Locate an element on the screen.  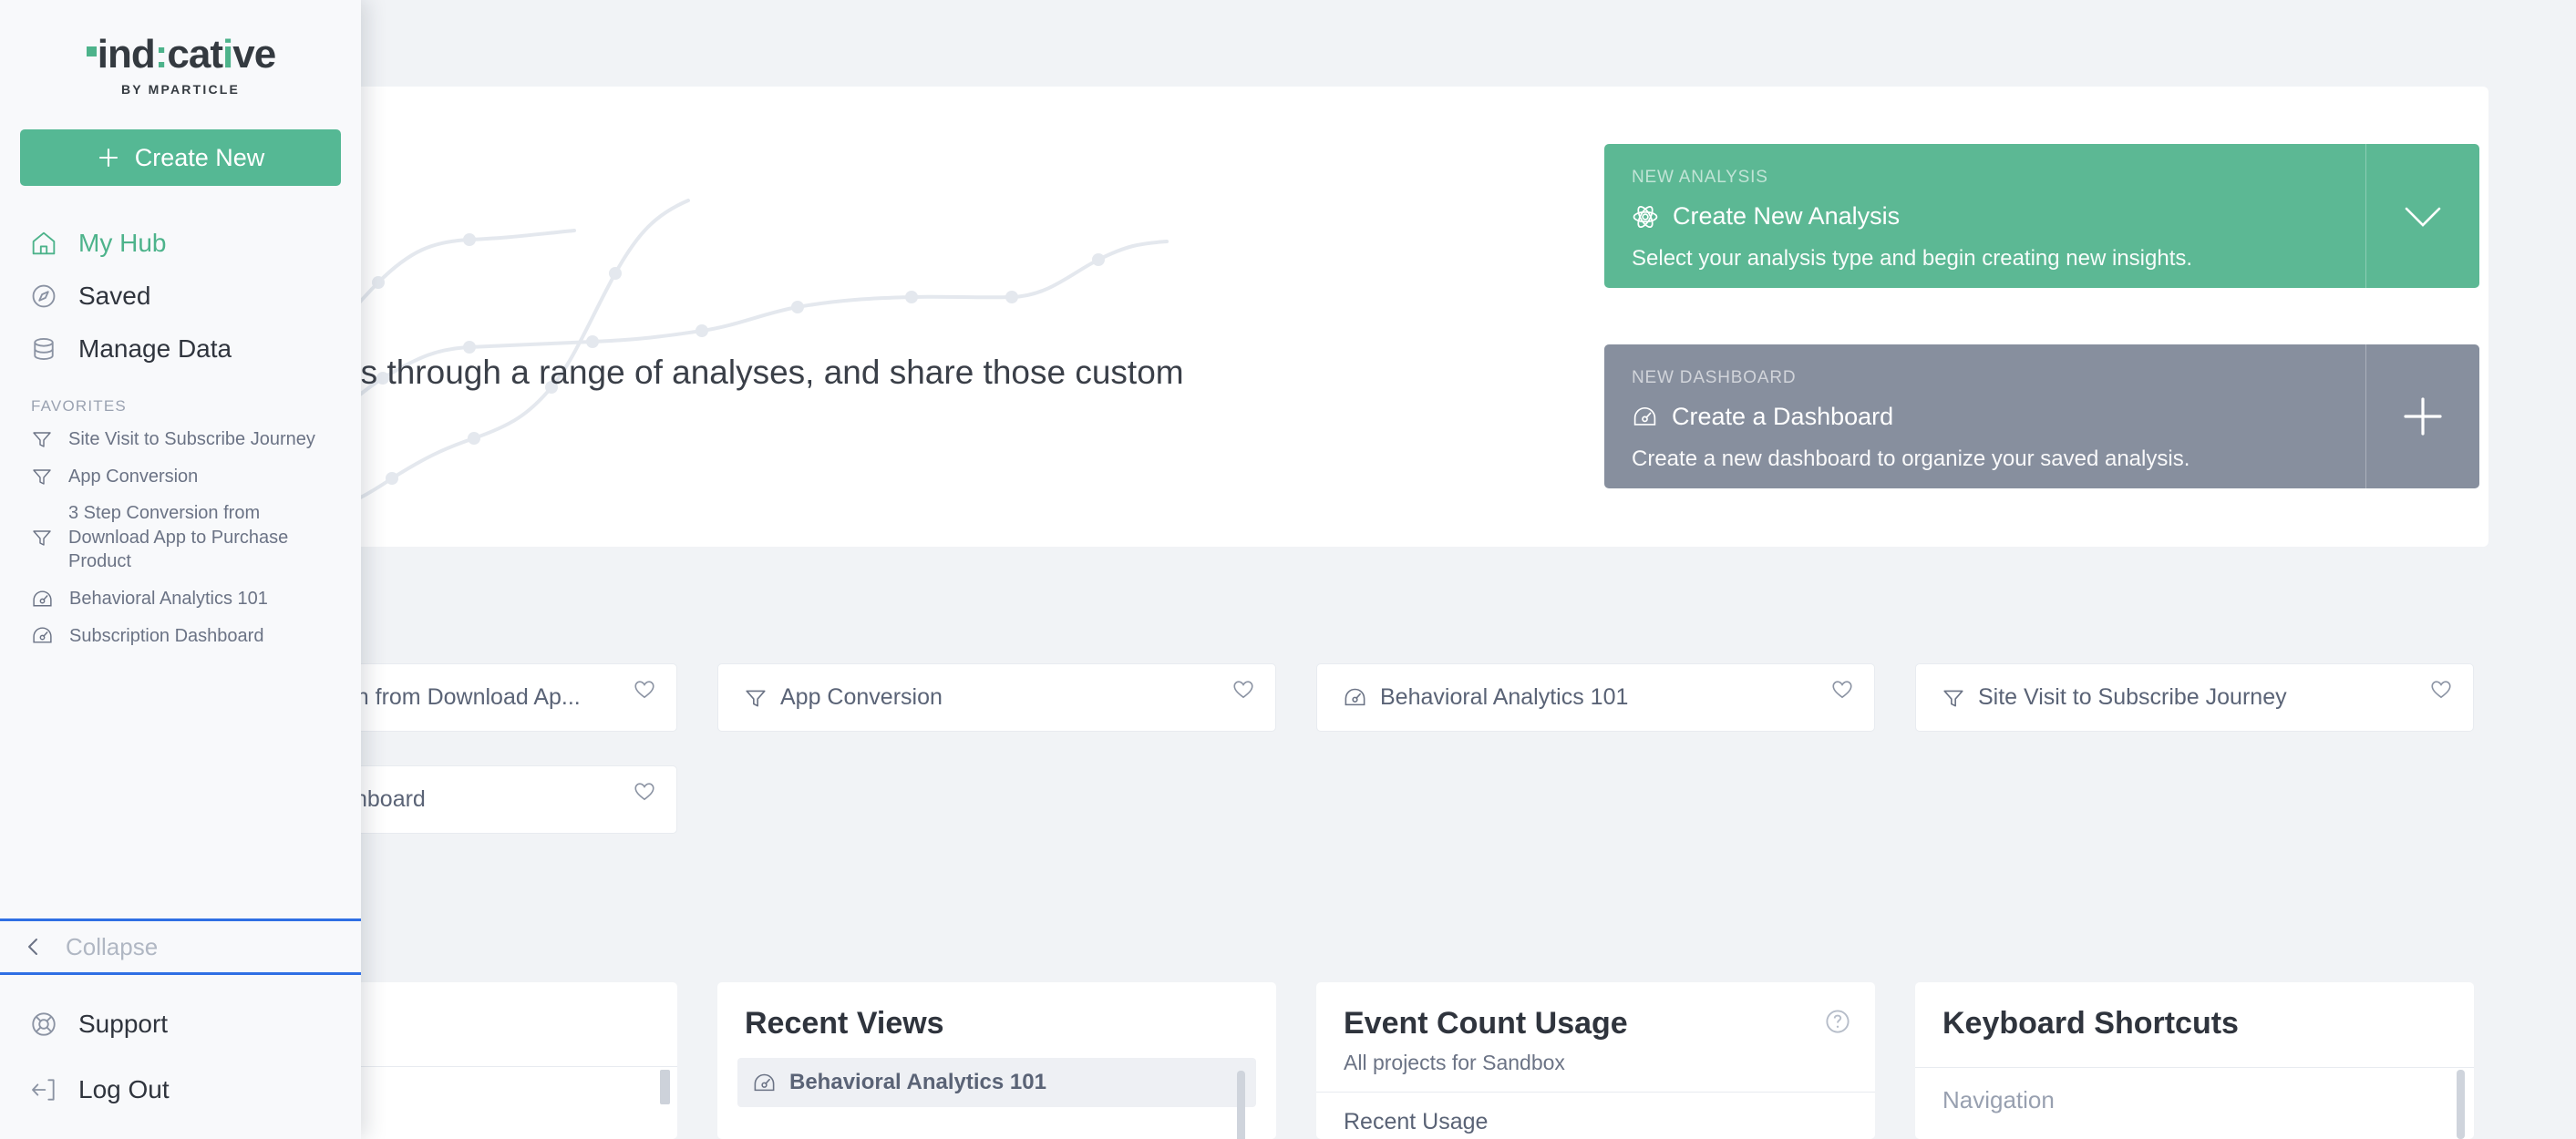
sidebar-favorite-item: Site Visit to Subscribe Journey is located at coordinates (180, 439).